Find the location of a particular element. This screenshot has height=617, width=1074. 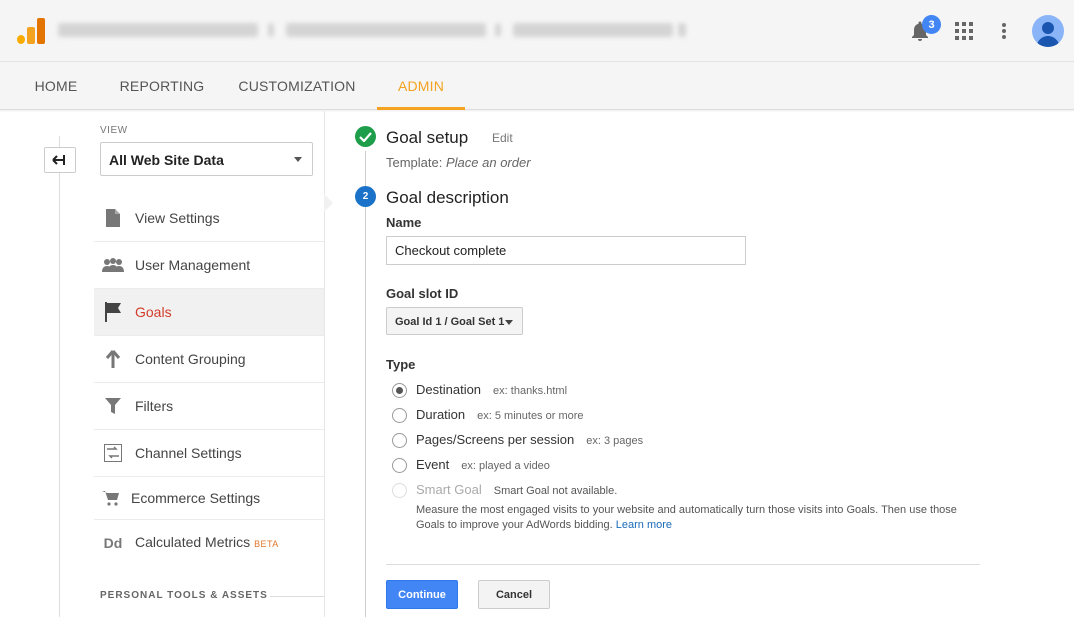

type-name: Destination is located at coordinates (448, 389).